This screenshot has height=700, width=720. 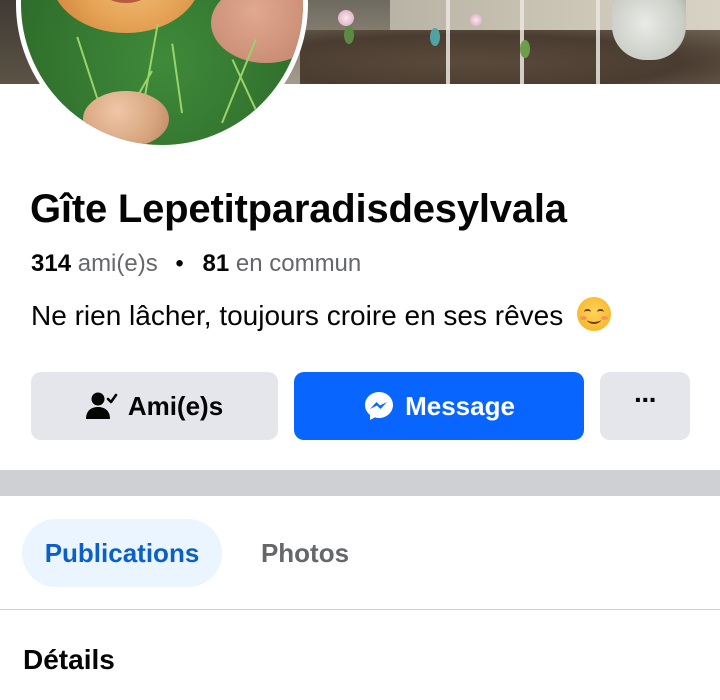 What do you see at coordinates (460, 405) in the screenshot?
I see `message-button-label: Message` at bounding box center [460, 405].